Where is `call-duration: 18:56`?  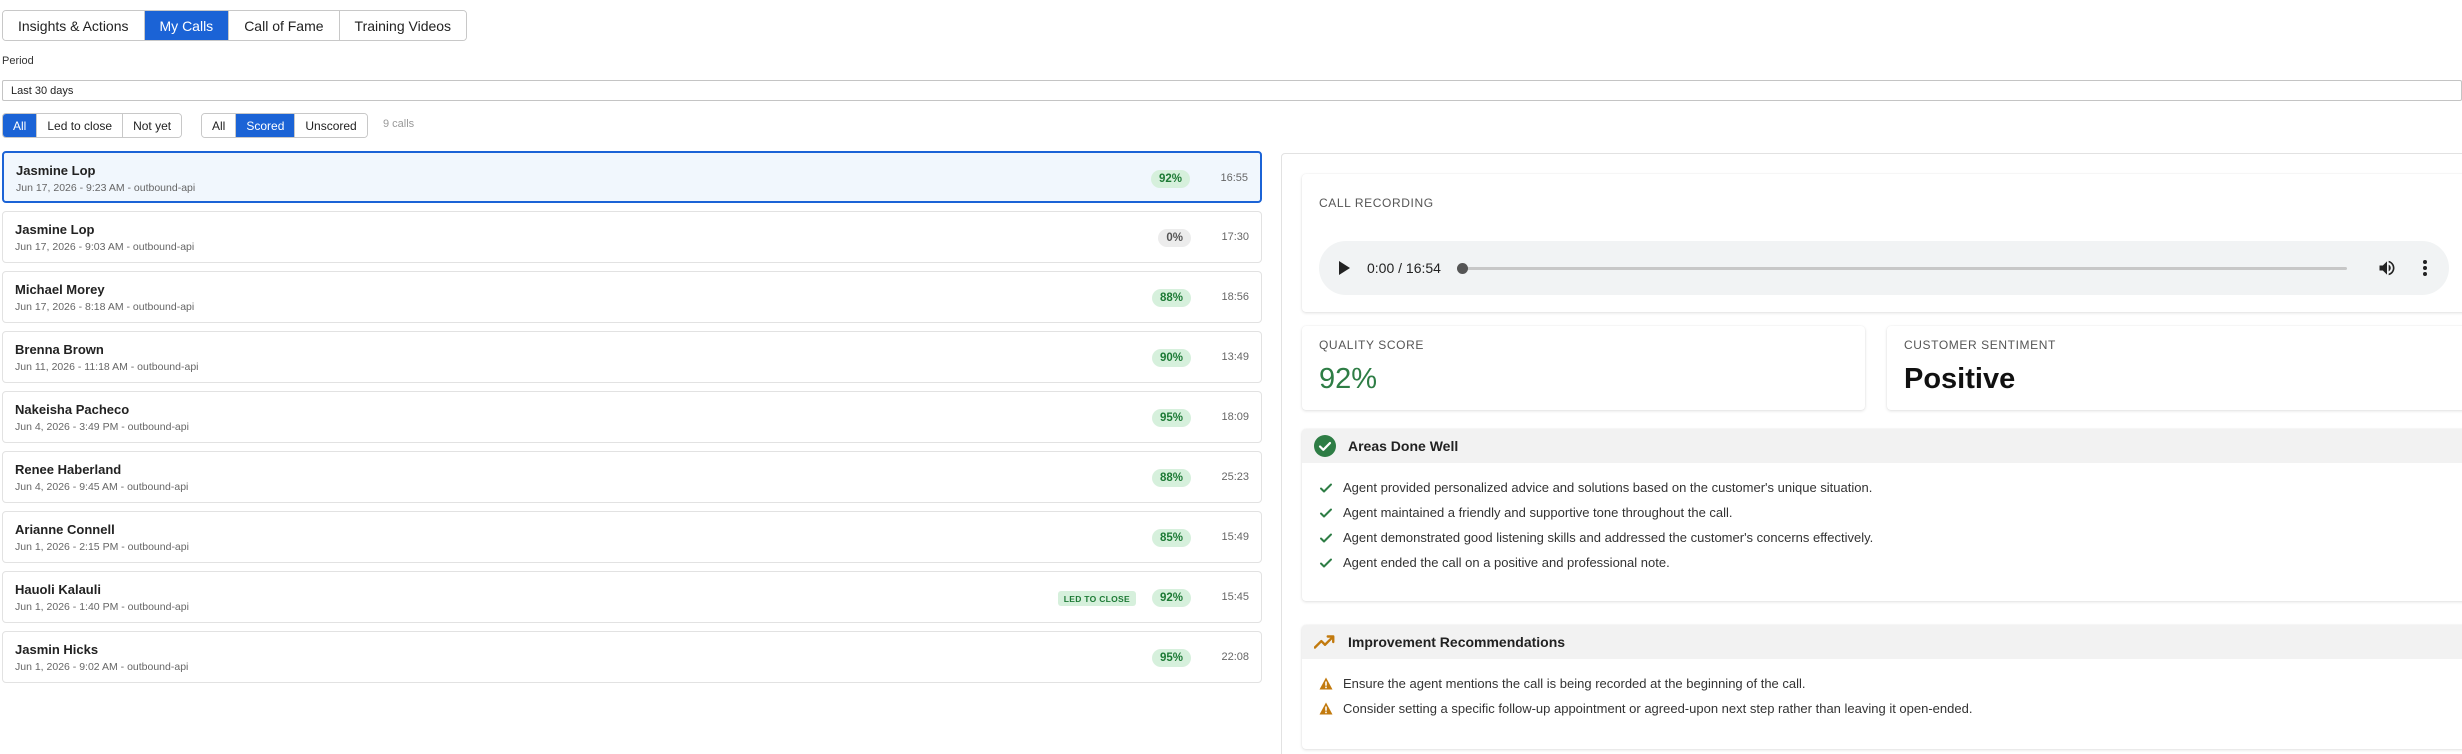 call-duration: 18:56 is located at coordinates (1235, 297).